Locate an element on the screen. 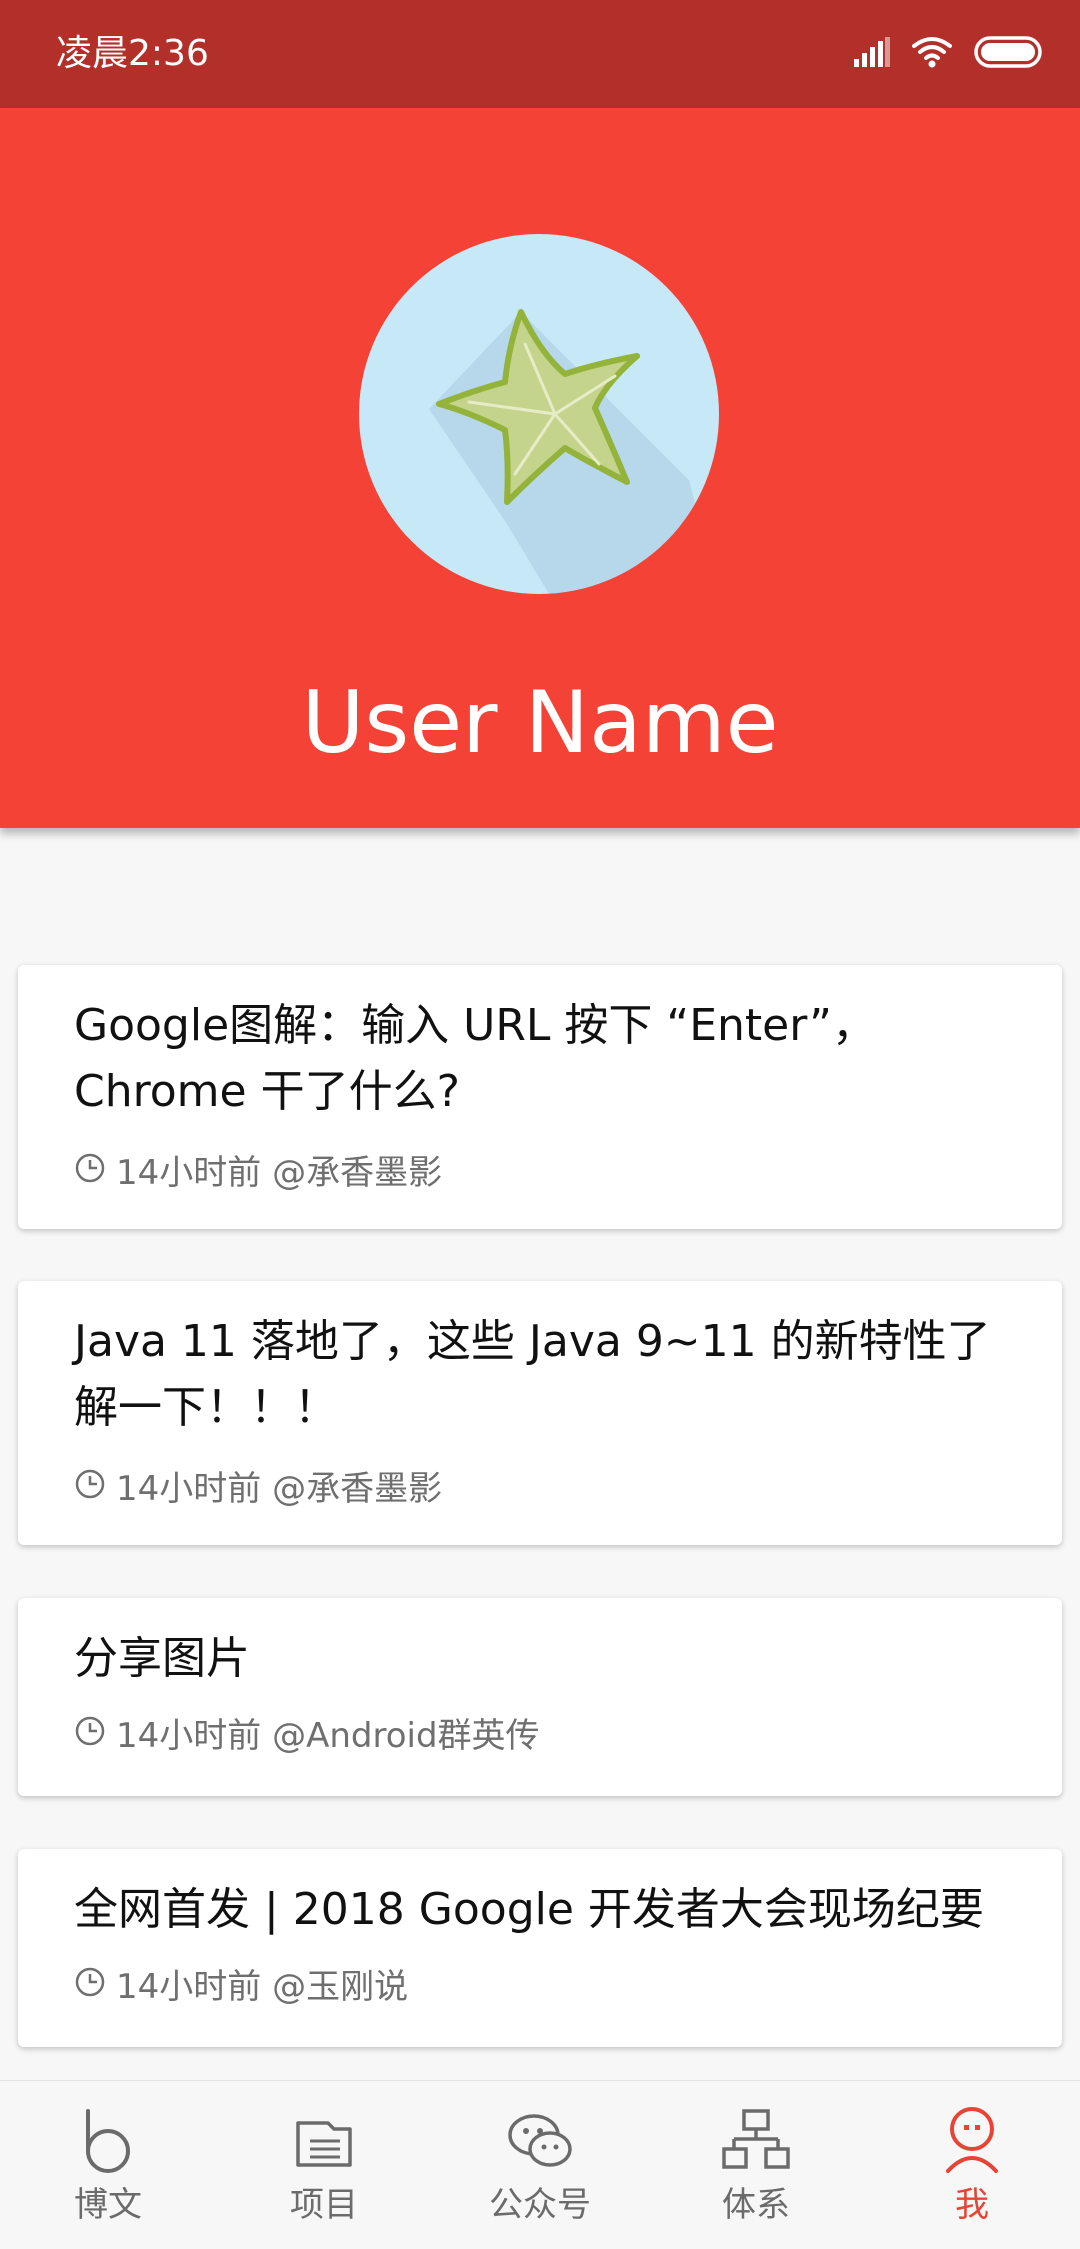 The image size is (1080, 2249). hierarchy-icon is located at coordinates (756, 2141).